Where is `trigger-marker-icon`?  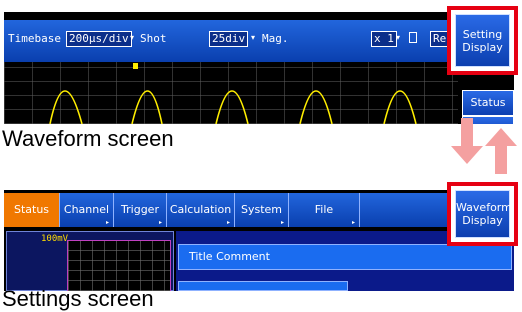
trigger-marker-icon is located at coordinates (135, 66).